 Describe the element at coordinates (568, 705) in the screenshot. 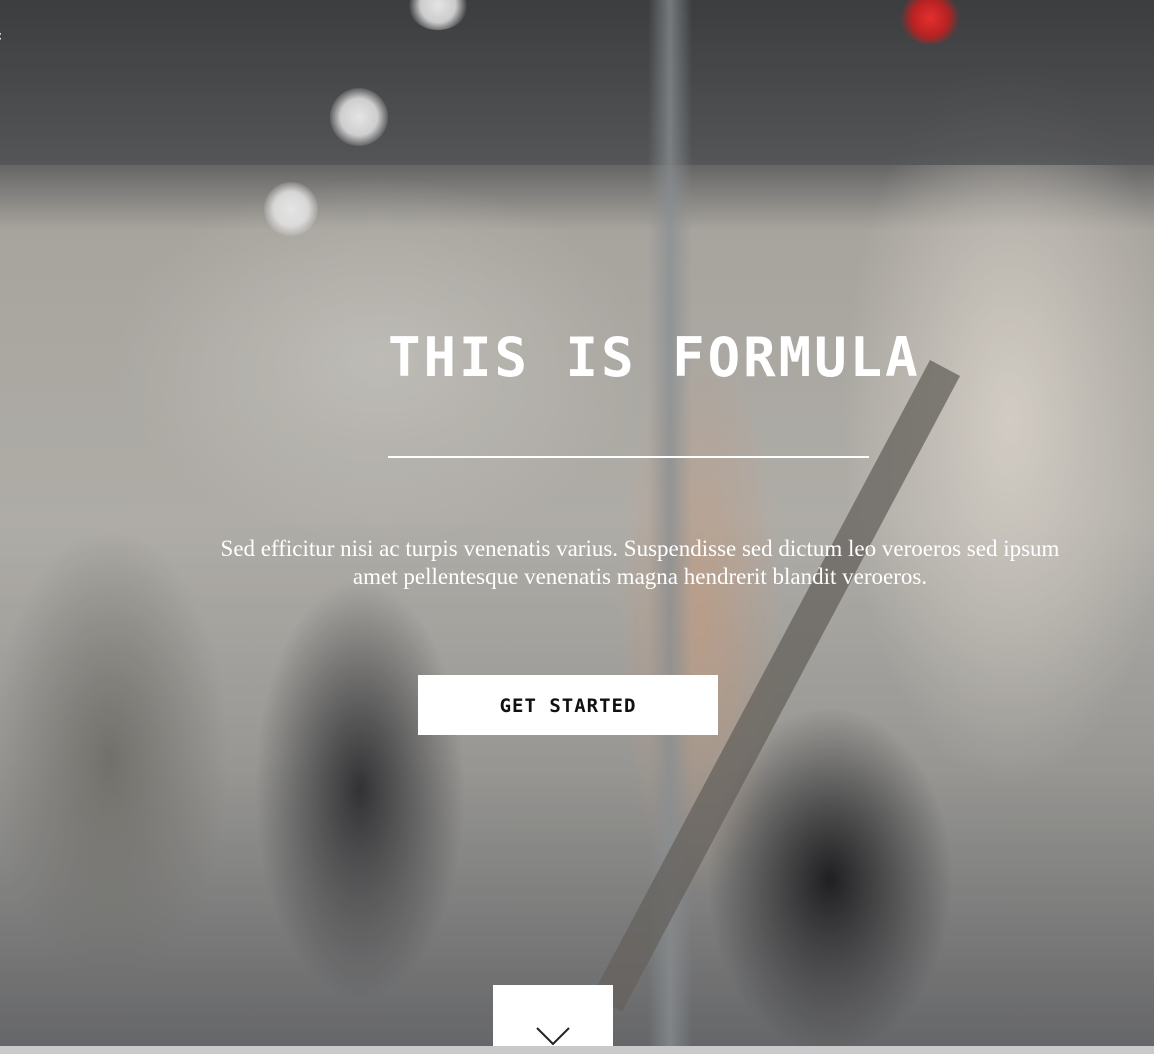

I see `get-started-button: GET STARTED` at that location.